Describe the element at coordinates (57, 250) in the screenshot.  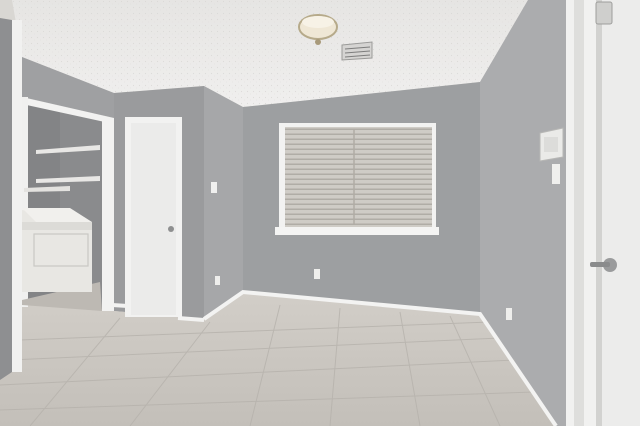
I see `washer-icon` at that location.